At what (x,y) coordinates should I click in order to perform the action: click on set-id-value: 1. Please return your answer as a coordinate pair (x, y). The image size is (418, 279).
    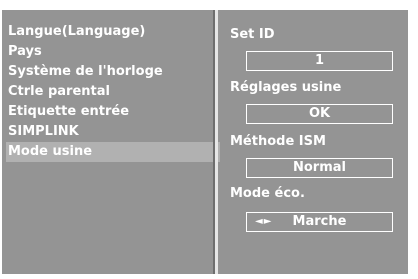
    Looking at the image, I should click on (319, 61).